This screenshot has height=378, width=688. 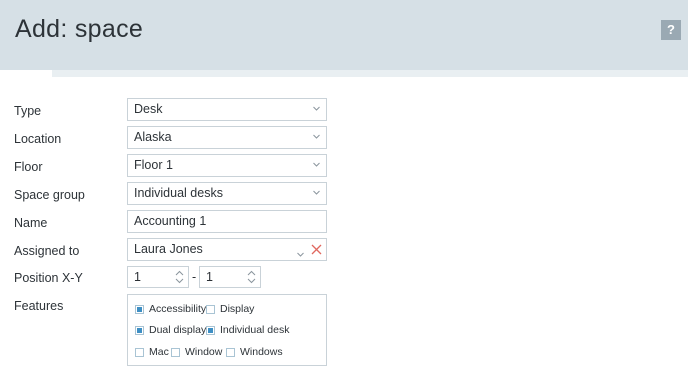 I want to click on feature-label: Accessibility, so click(x=178, y=309).